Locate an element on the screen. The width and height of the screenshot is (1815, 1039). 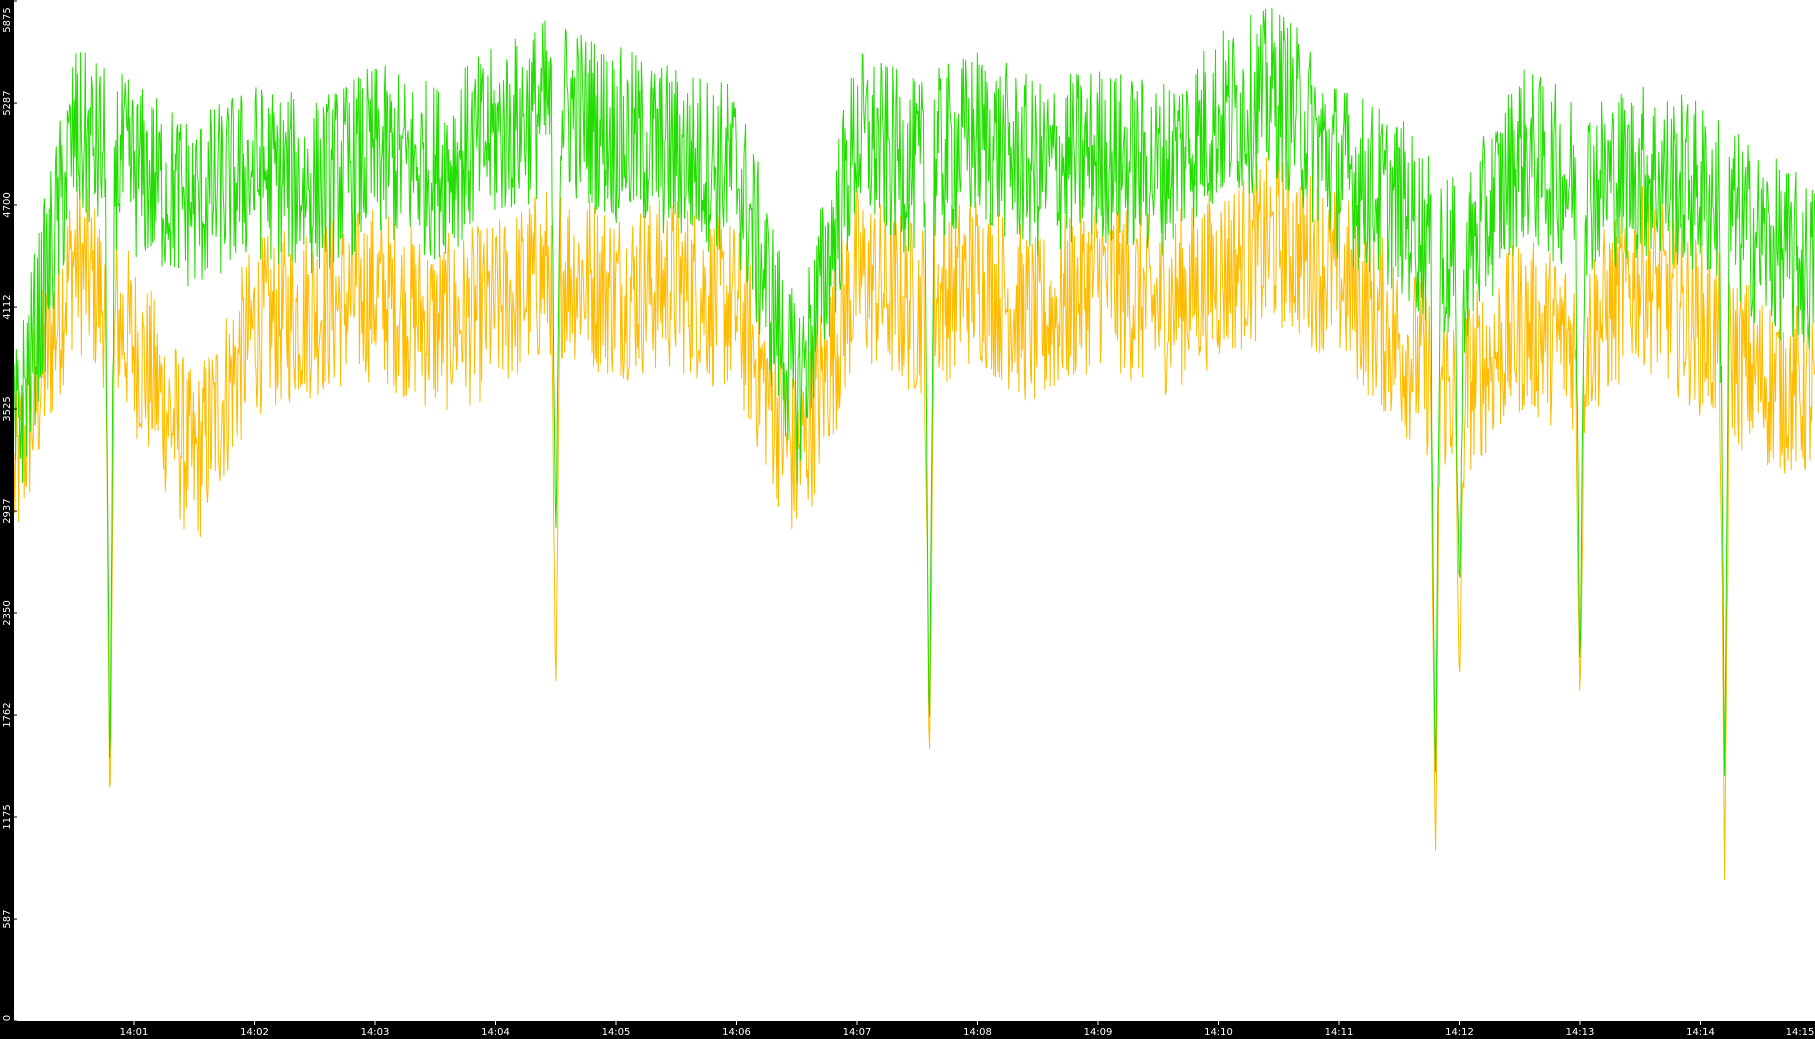
x-tick-label: 14:06 is located at coordinates (736, 1032).